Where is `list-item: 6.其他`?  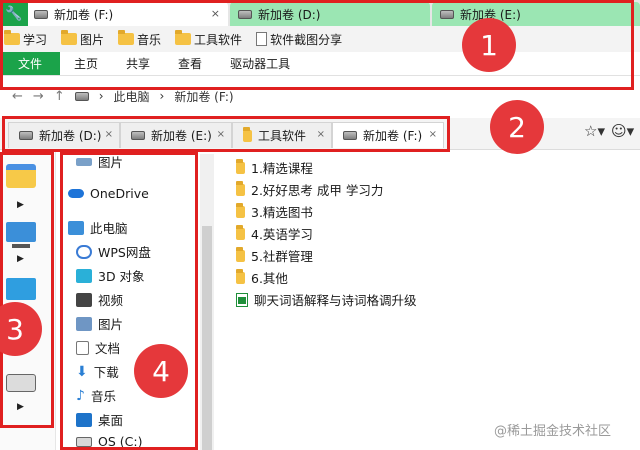
list-item: 6.其他 is located at coordinates (262, 277).